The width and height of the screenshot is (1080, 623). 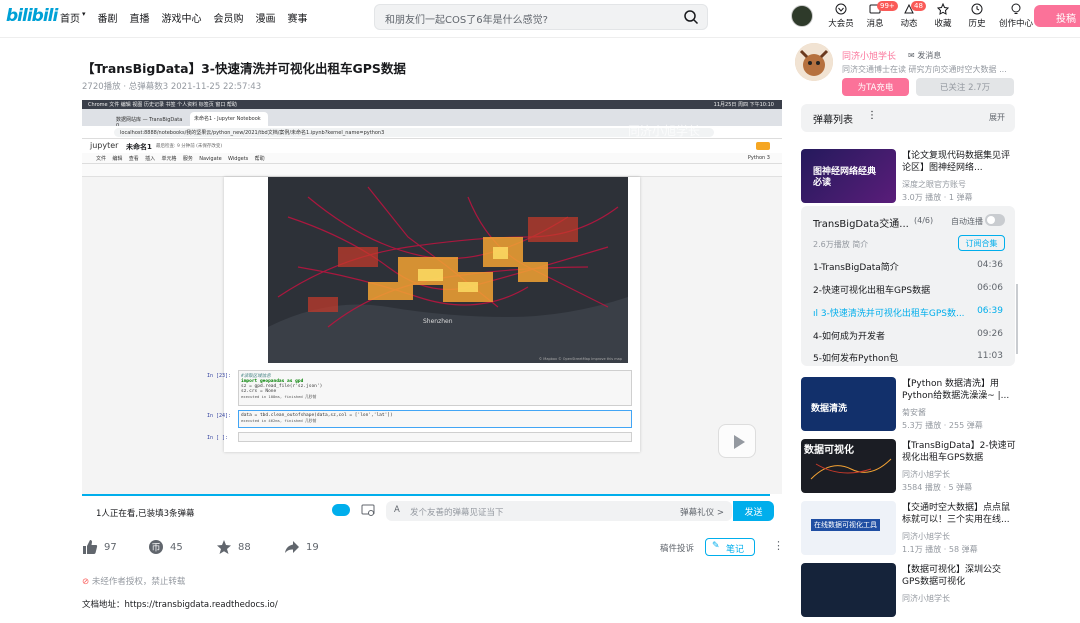 I want to click on font-a-icon: A, so click(x=397, y=510).